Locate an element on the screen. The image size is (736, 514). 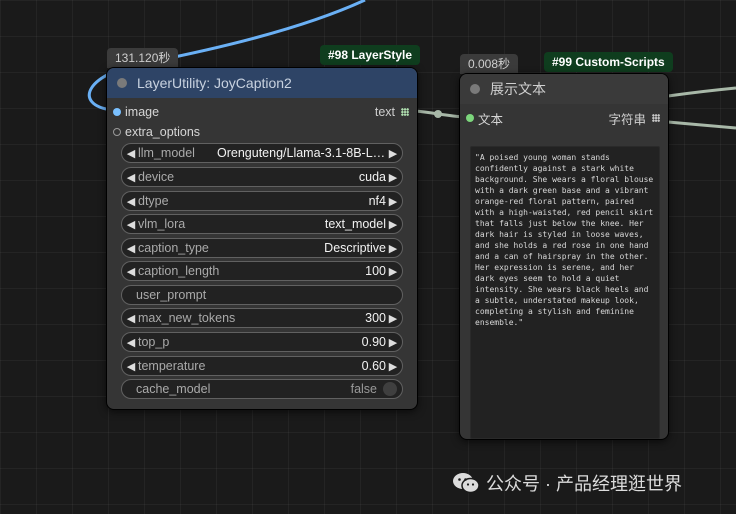
node99-tag: #99 Custom-Scripts is located at coordinates (608, 62).